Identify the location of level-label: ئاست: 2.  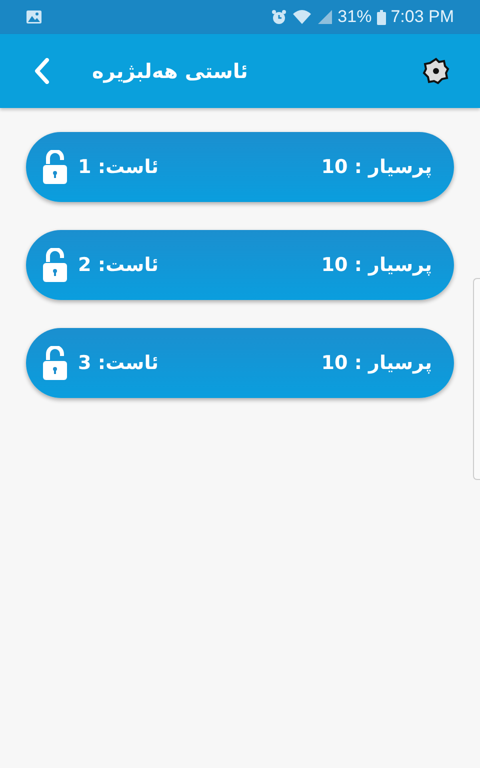
(118, 265).